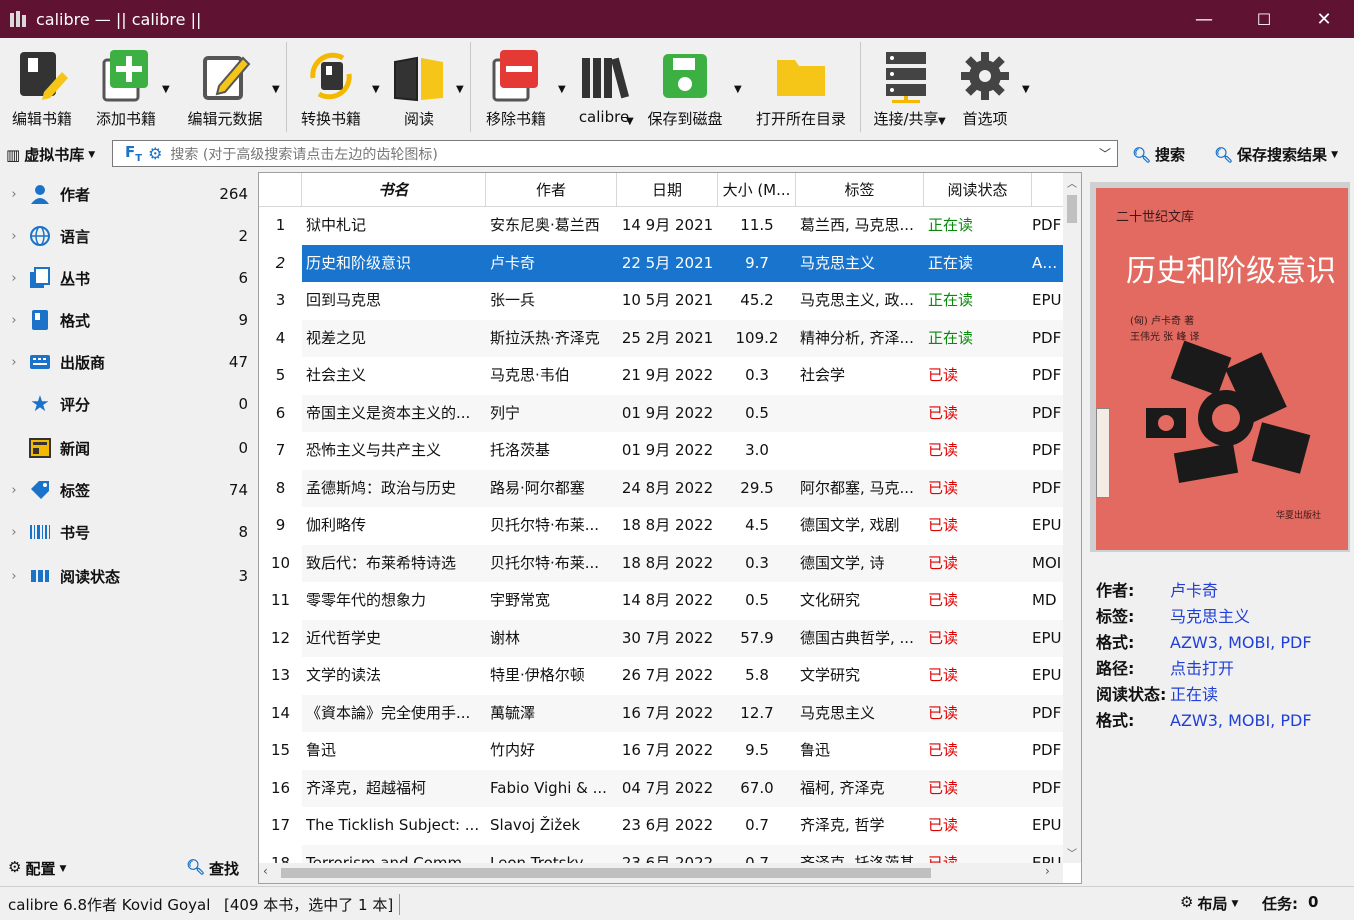 Image resolution: width=1354 pixels, height=920 pixels. What do you see at coordinates (1105, 153) in the screenshot?
I see `search-history-dropdown-icon: ﹀` at bounding box center [1105, 153].